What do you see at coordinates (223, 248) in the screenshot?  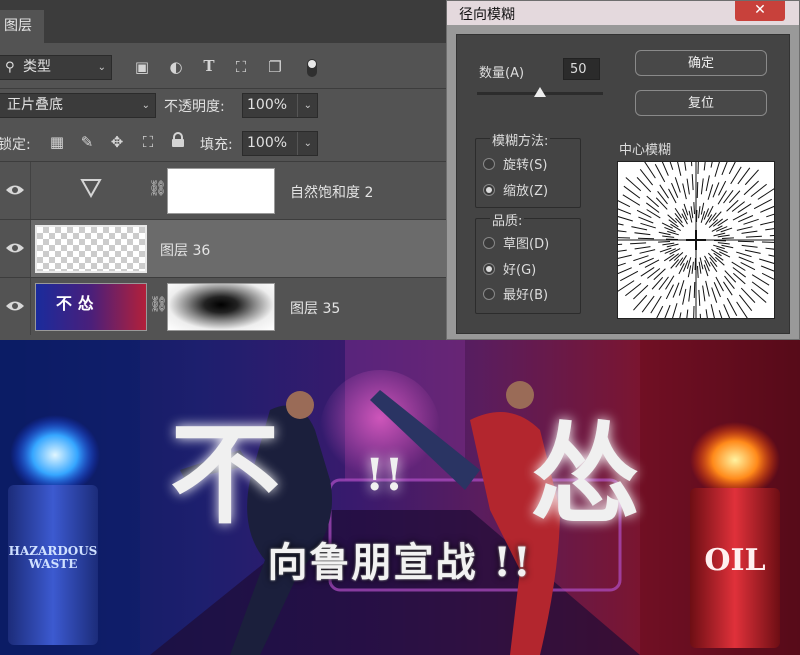 I see `layer-row-36: 图层 36` at bounding box center [223, 248].